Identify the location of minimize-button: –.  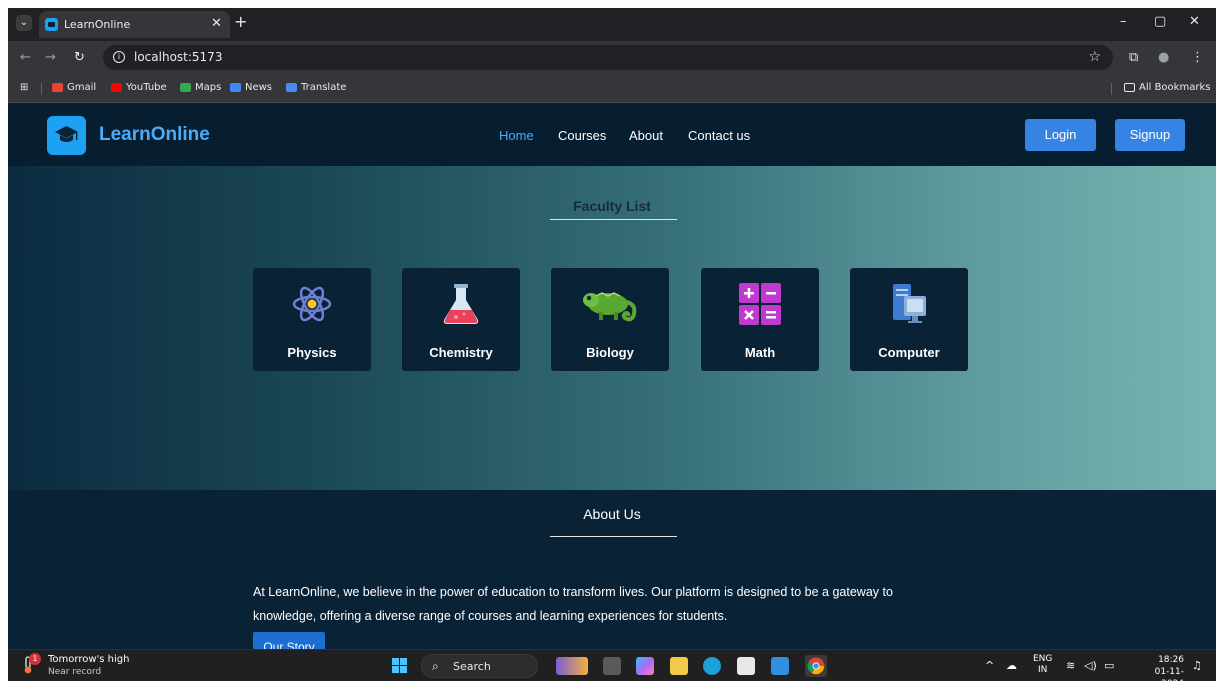
(1123, 21).